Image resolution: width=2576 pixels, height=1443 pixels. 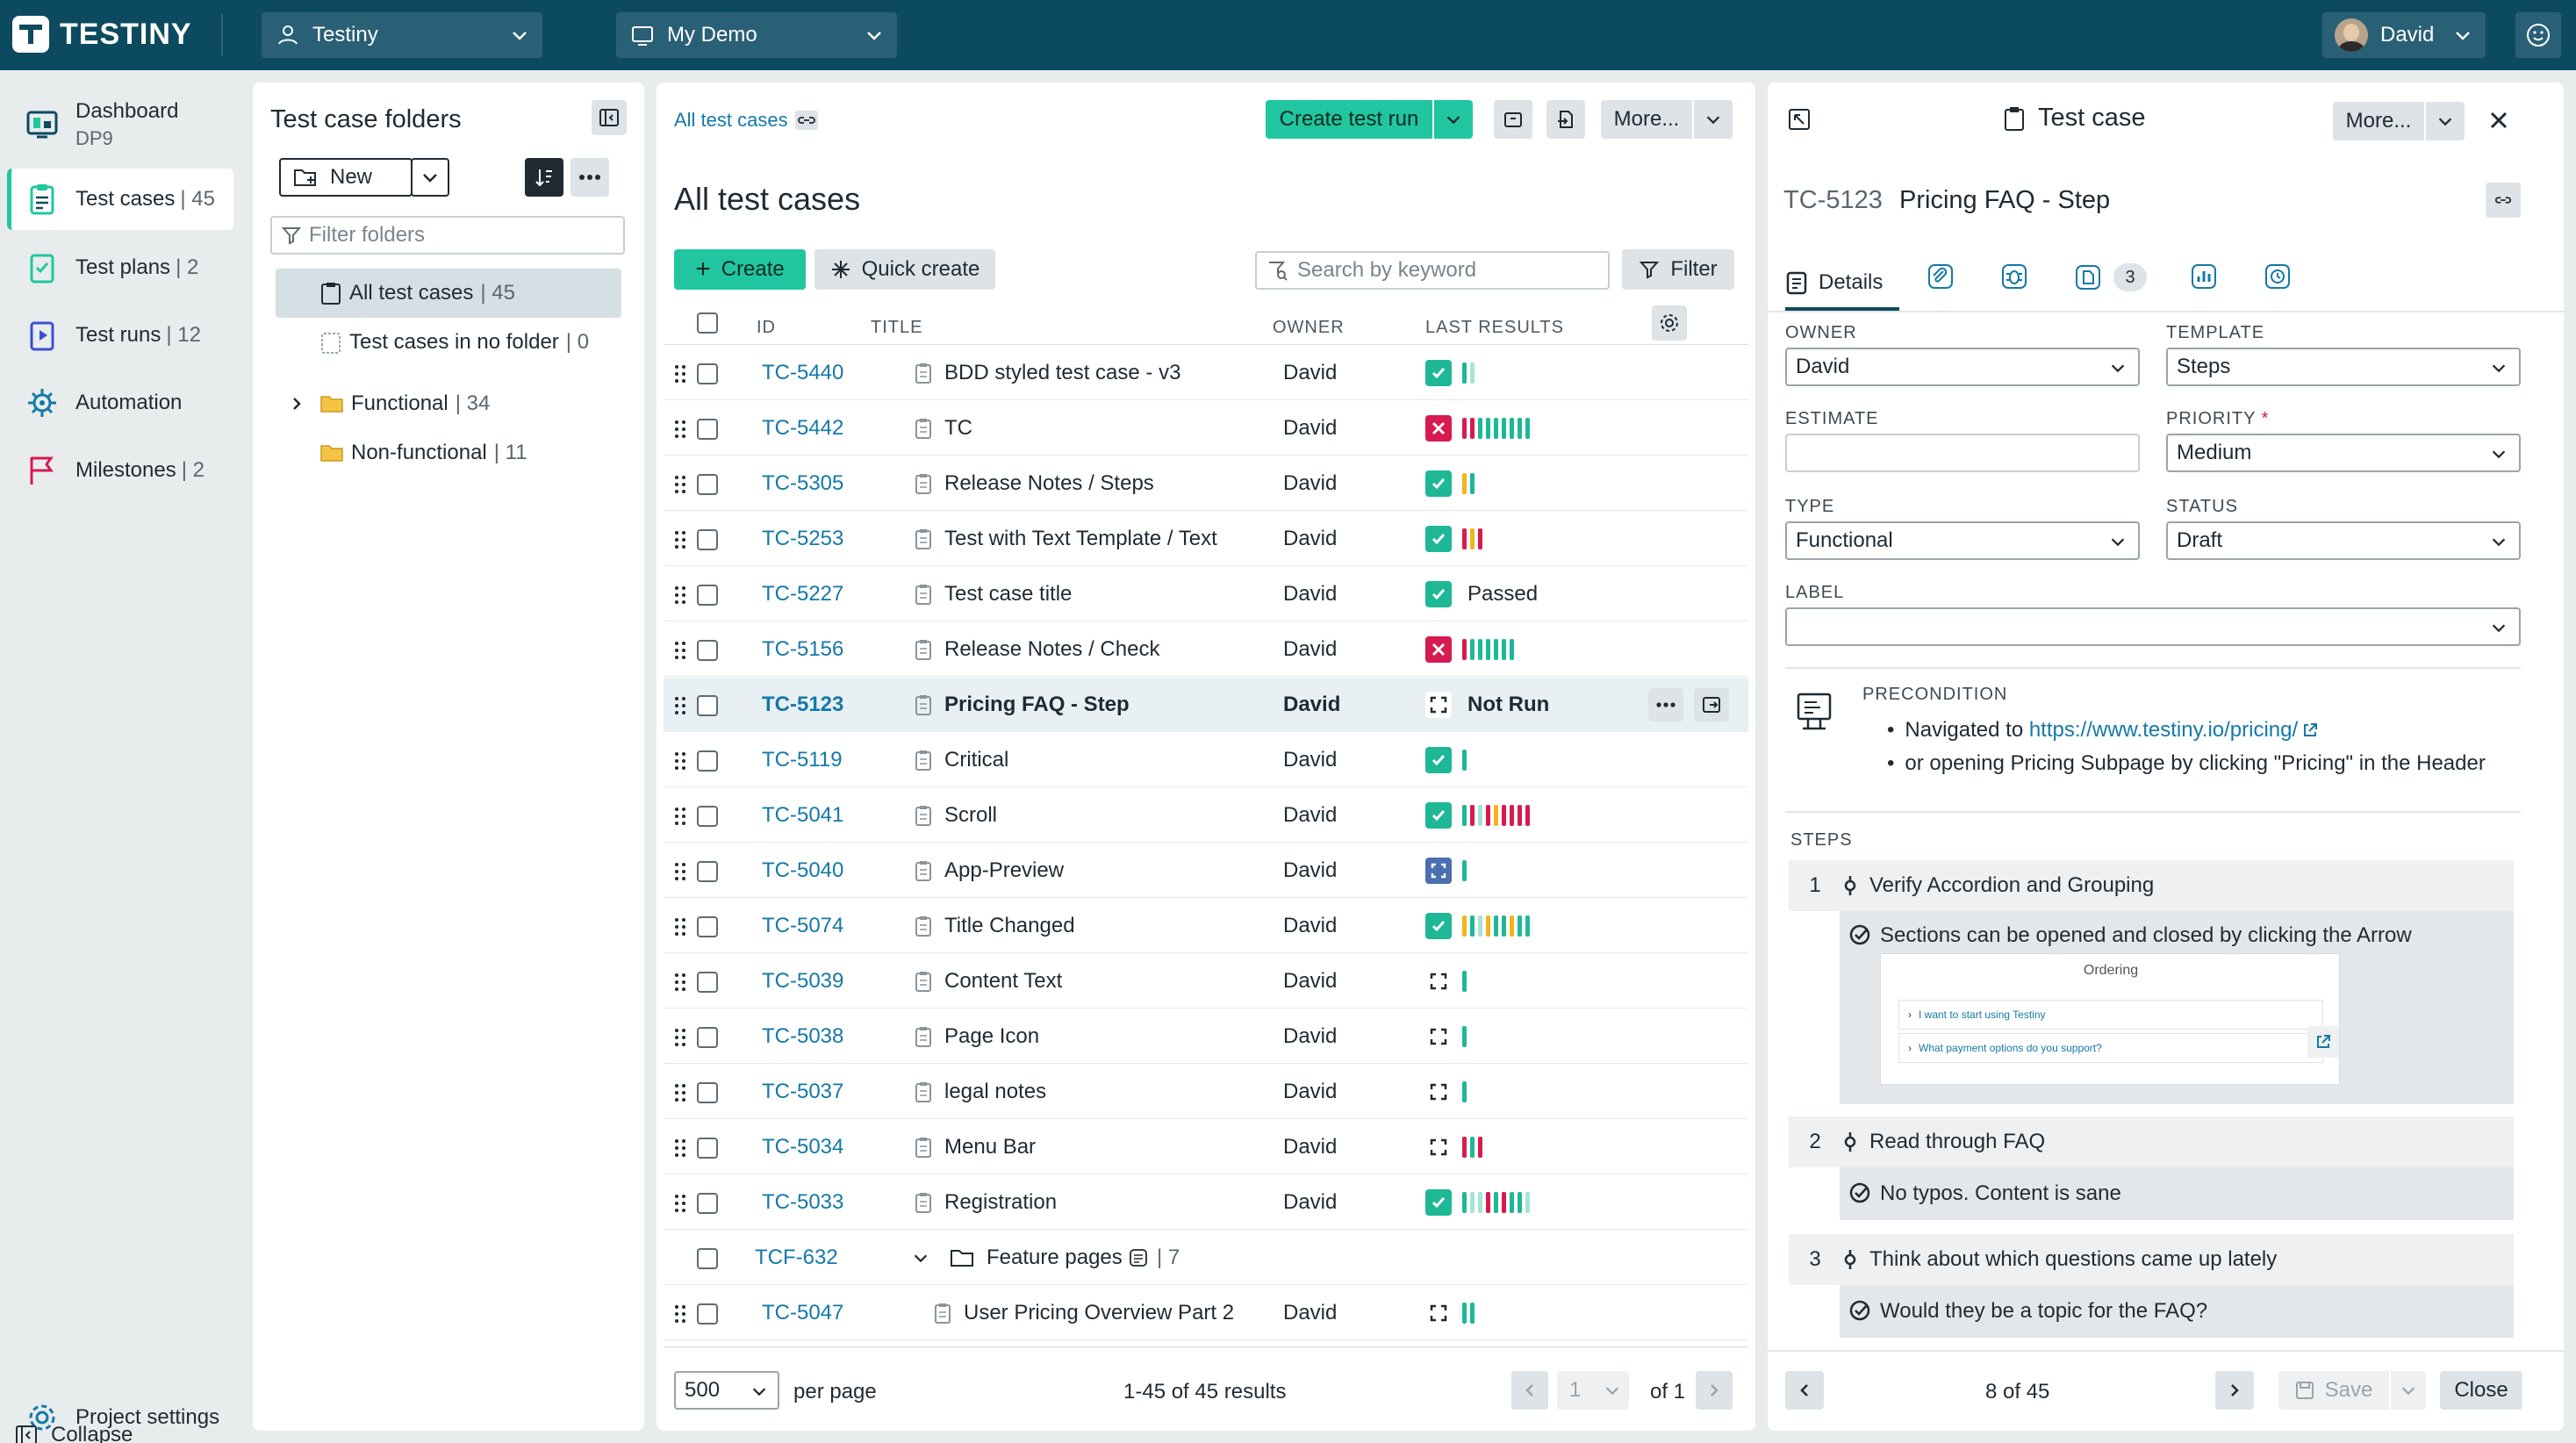 What do you see at coordinates (2481, 1390) in the screenshot?
I see `close-button: Close` at bounding box center [2481, 1390].